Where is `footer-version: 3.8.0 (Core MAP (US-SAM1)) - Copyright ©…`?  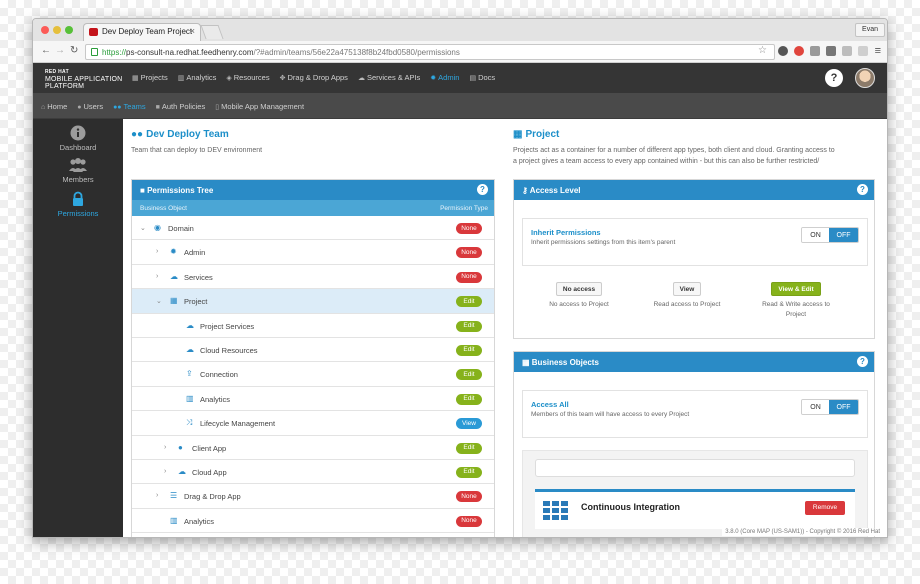
footer-version: 3.8.0 (Core MAP (US-SAM1)) - Copyright ©… is located at coordinates (802, 532).